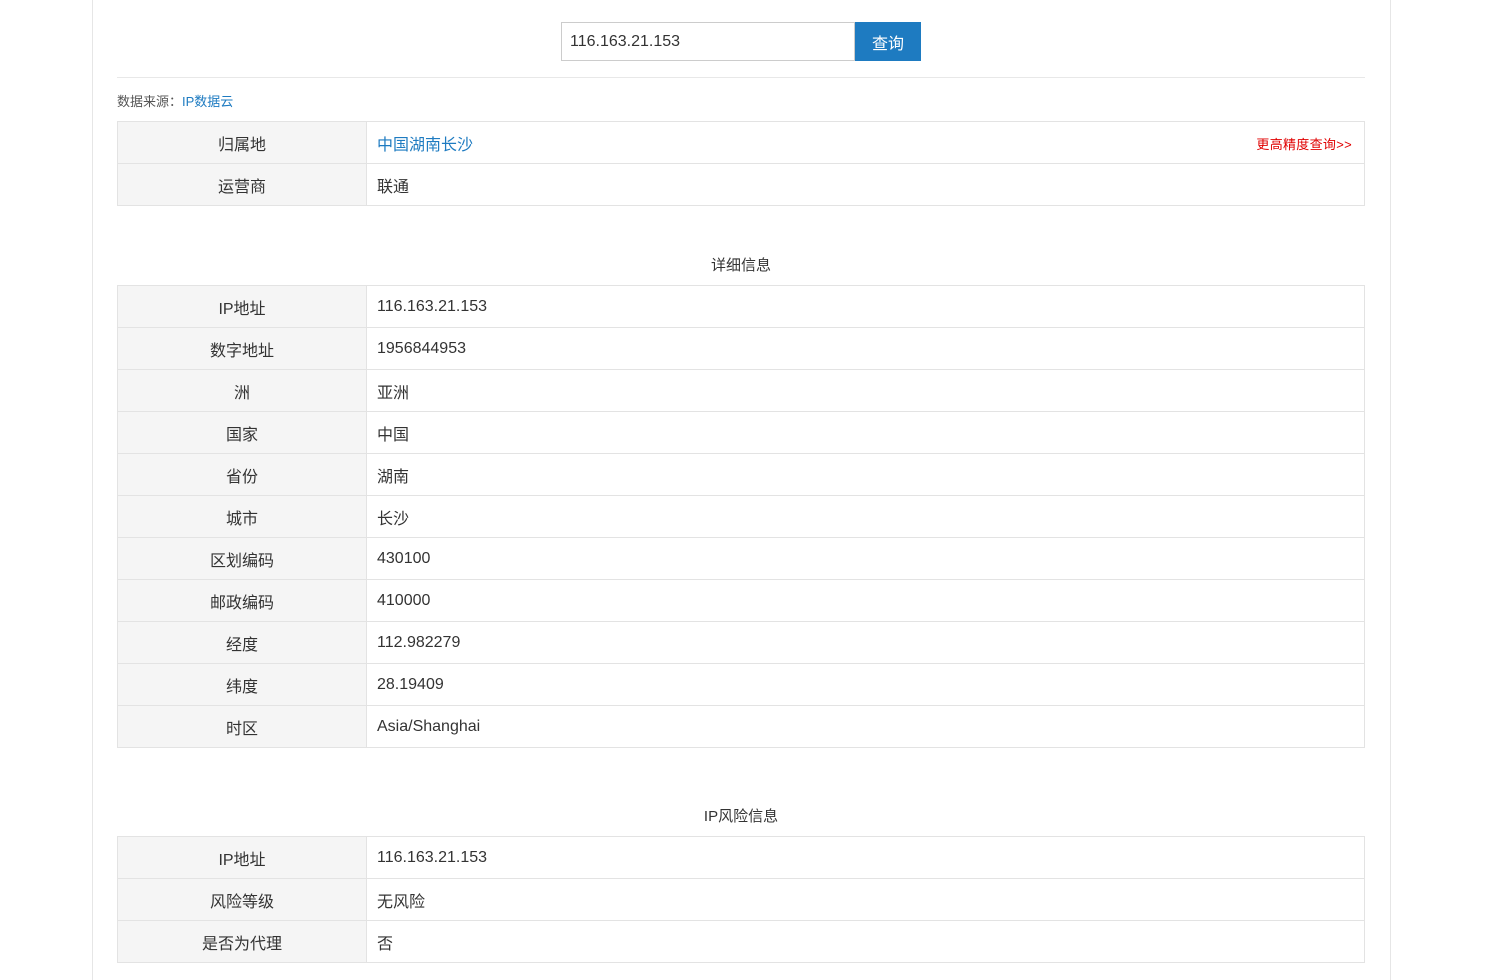 This screenshot has width=1510, height=980. Describe the element at coordinates (242, 142) in the screenshot. I see `location-label: 归属地` at that location.